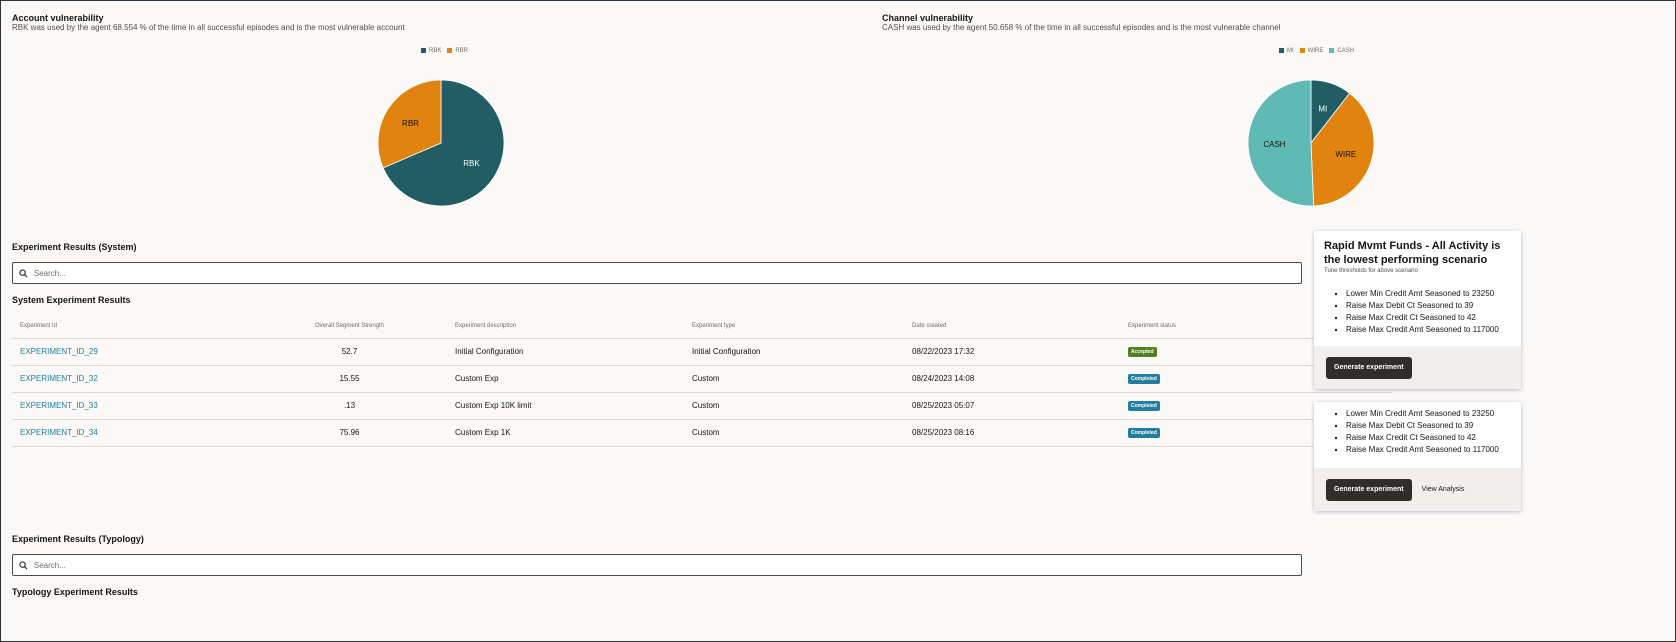 The image size is (1676, 642). What do you see at coordinates (1142, 352) in the screenshot?
I see `status-badge: Accepted` at bounding box center [1142, 352].